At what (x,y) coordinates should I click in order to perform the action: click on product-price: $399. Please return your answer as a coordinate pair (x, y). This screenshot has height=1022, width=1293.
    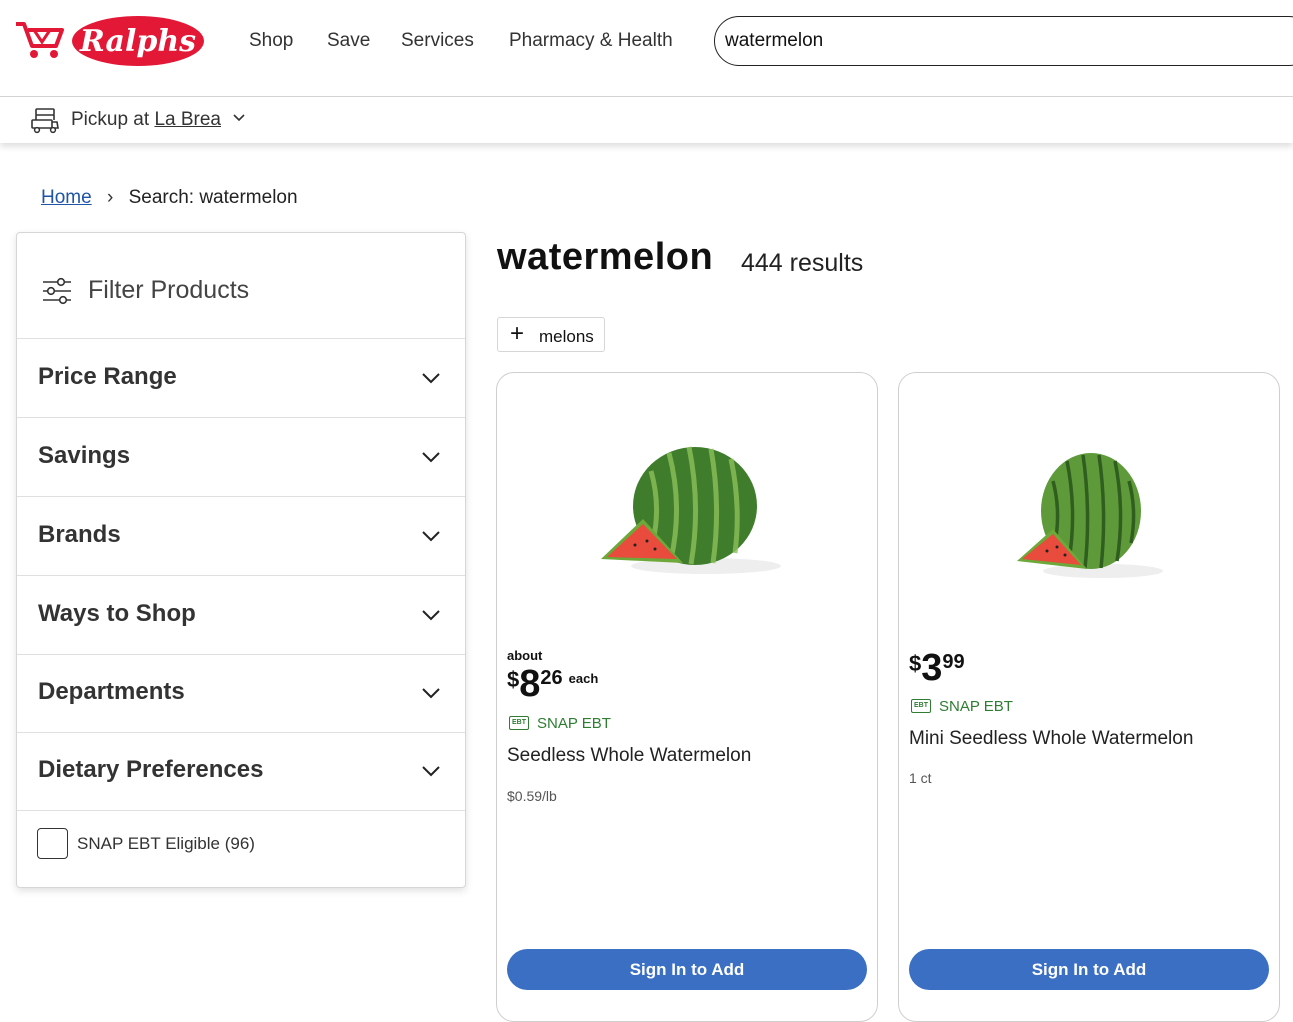
    Looking at the image, I should click on (937, 668).